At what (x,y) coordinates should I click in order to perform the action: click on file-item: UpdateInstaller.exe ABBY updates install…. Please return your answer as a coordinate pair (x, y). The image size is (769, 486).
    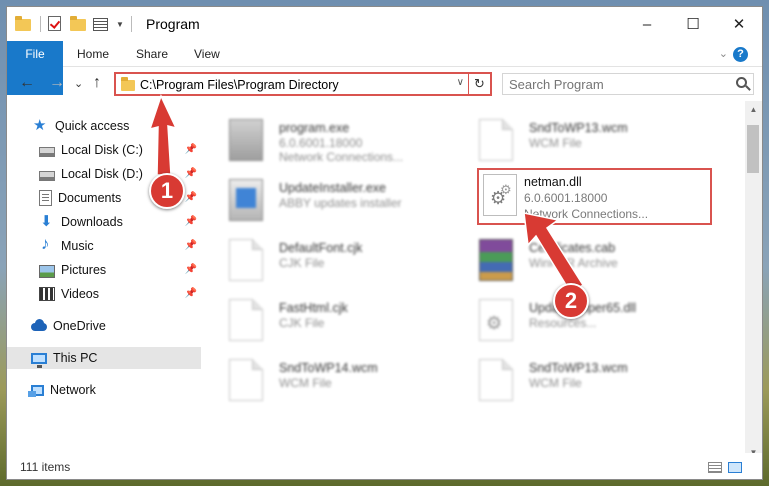
    Looking at the image, I should click on (323, 200).